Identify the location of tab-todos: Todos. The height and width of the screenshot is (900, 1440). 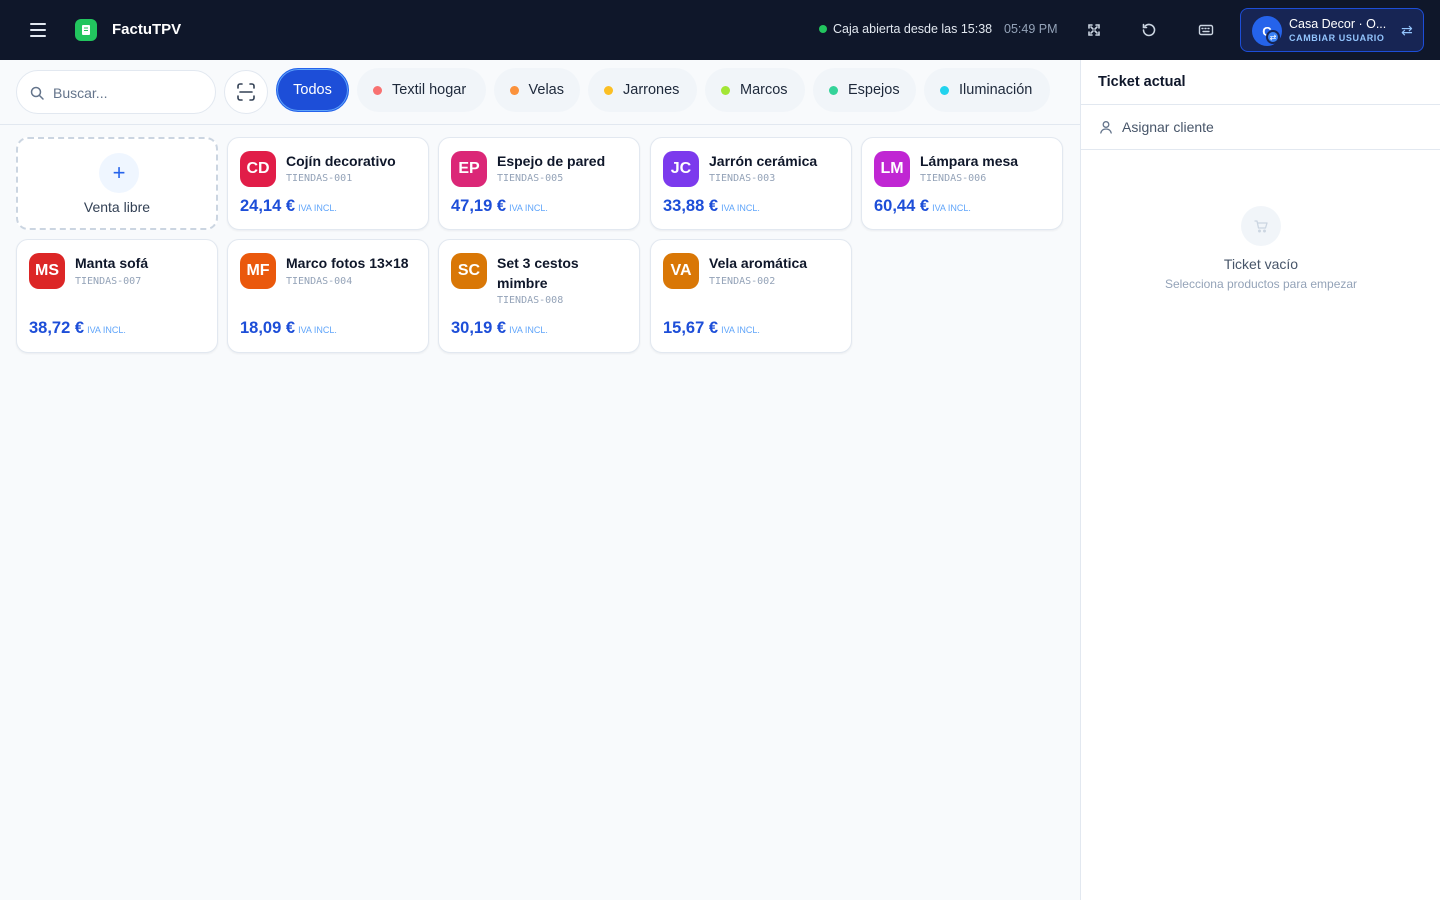
(312, 90).